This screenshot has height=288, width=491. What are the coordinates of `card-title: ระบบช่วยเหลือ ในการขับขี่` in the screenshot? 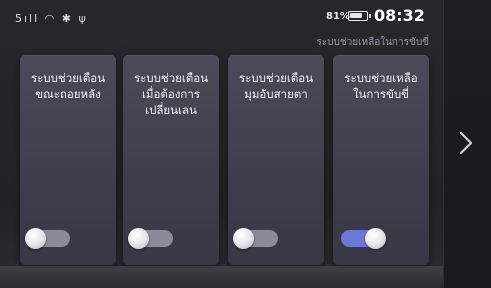 It's located at (381, 86).